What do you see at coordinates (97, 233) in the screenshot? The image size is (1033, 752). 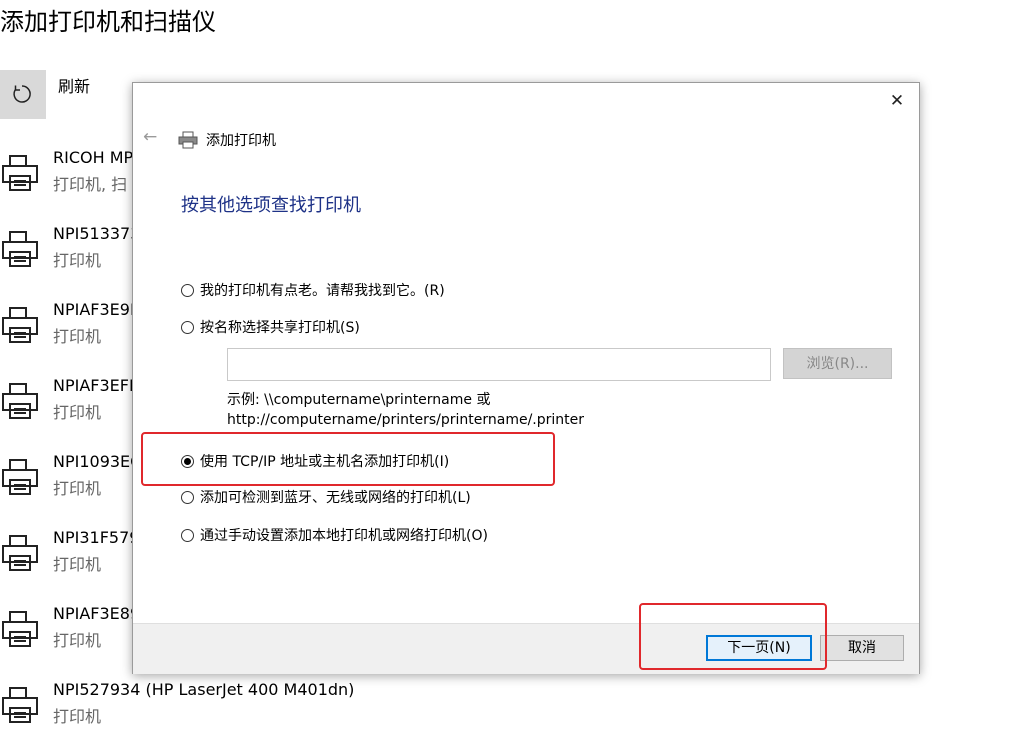 I see `printer-name: NPI513373` at bounding box center [97, 233].